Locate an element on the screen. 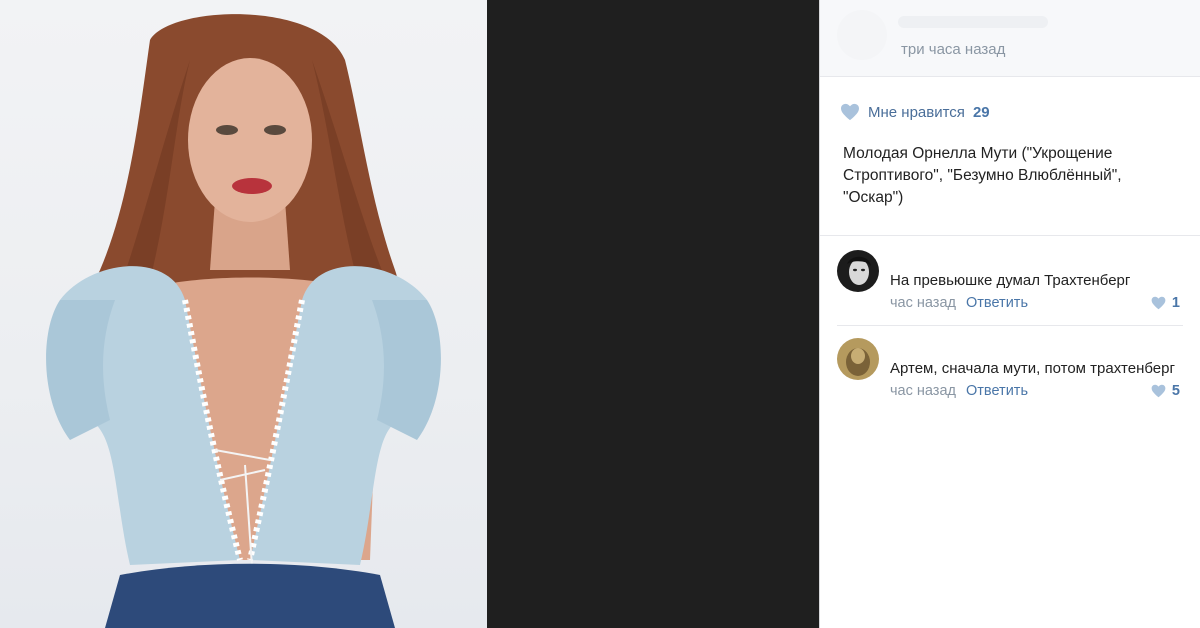  like-count: 29 is located at coordinates (981, 112).